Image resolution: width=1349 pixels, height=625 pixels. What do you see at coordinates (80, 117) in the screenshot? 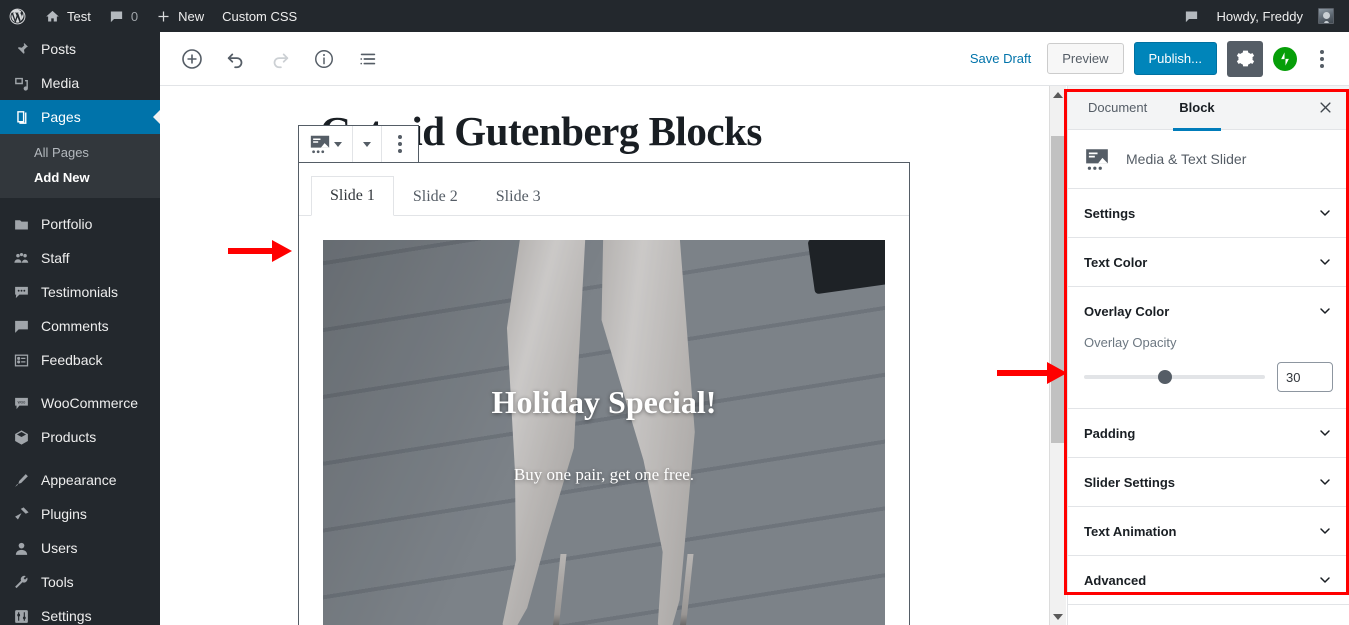
I see `sidebar-item-pages: Pages` at bounding box center [80, 117].